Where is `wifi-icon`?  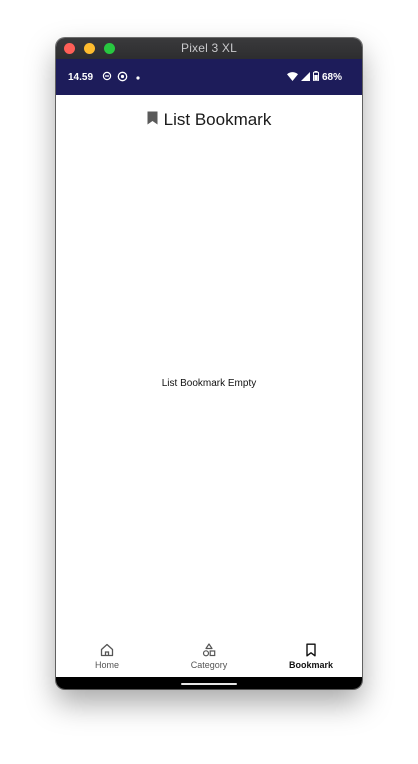 wifi-icon is located at coordinates (292, 77).